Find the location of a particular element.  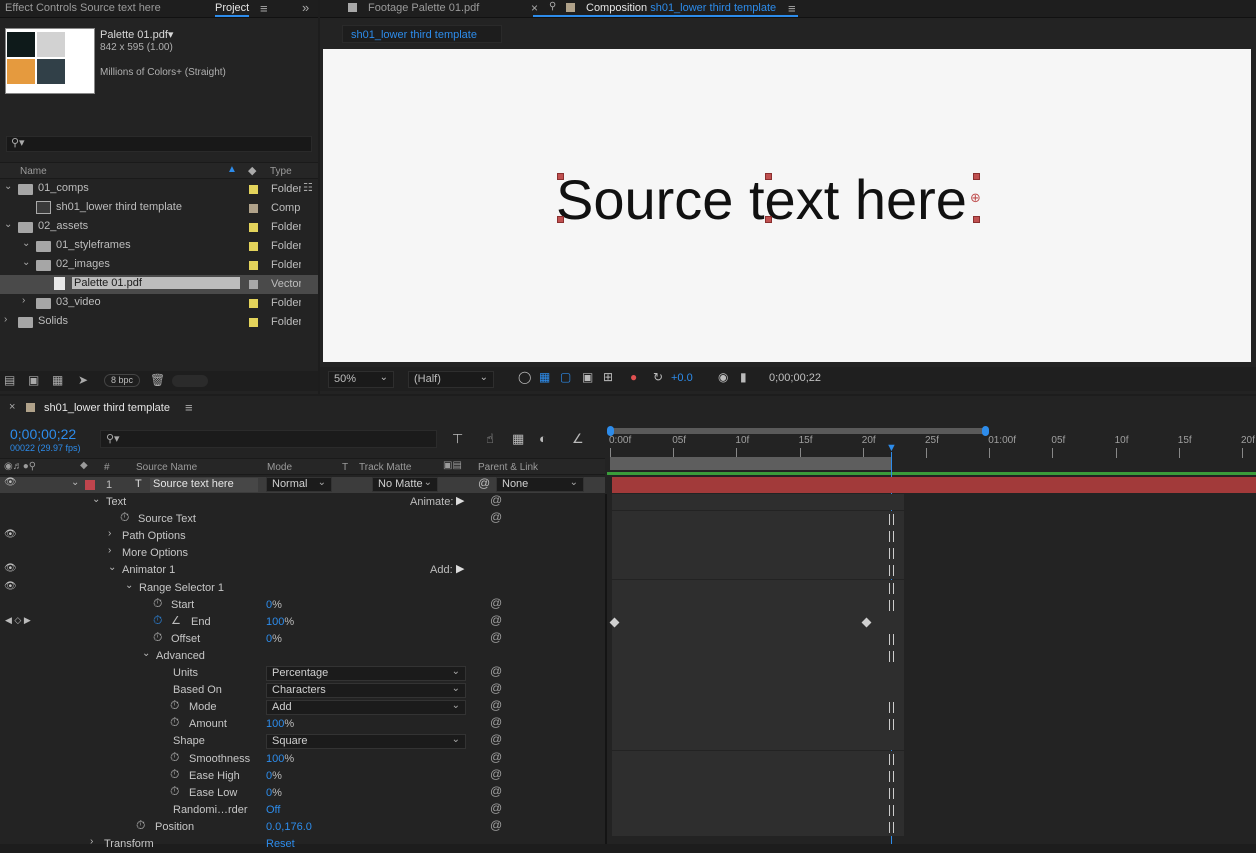

snapshot-camera-icon: ◉ is located at coordinates (723, 377).